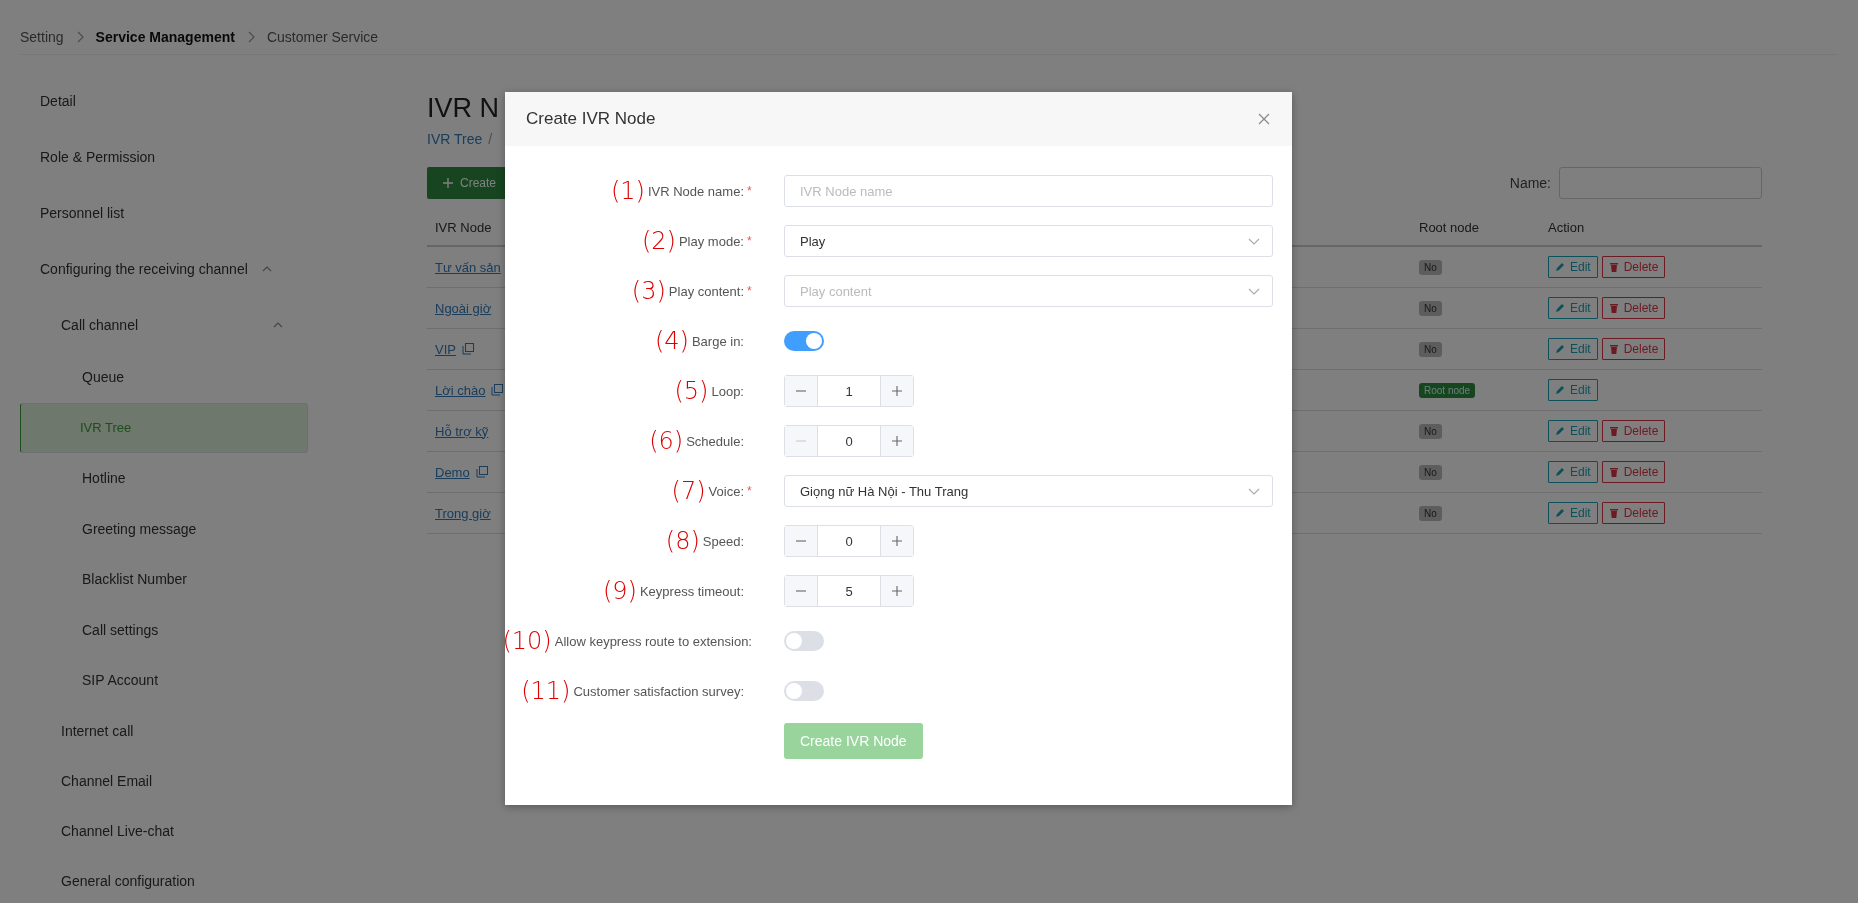 The height and width of the screenshot is (903, 1858). I want to click on sidebar-item: General configuration, so click(164, 879).